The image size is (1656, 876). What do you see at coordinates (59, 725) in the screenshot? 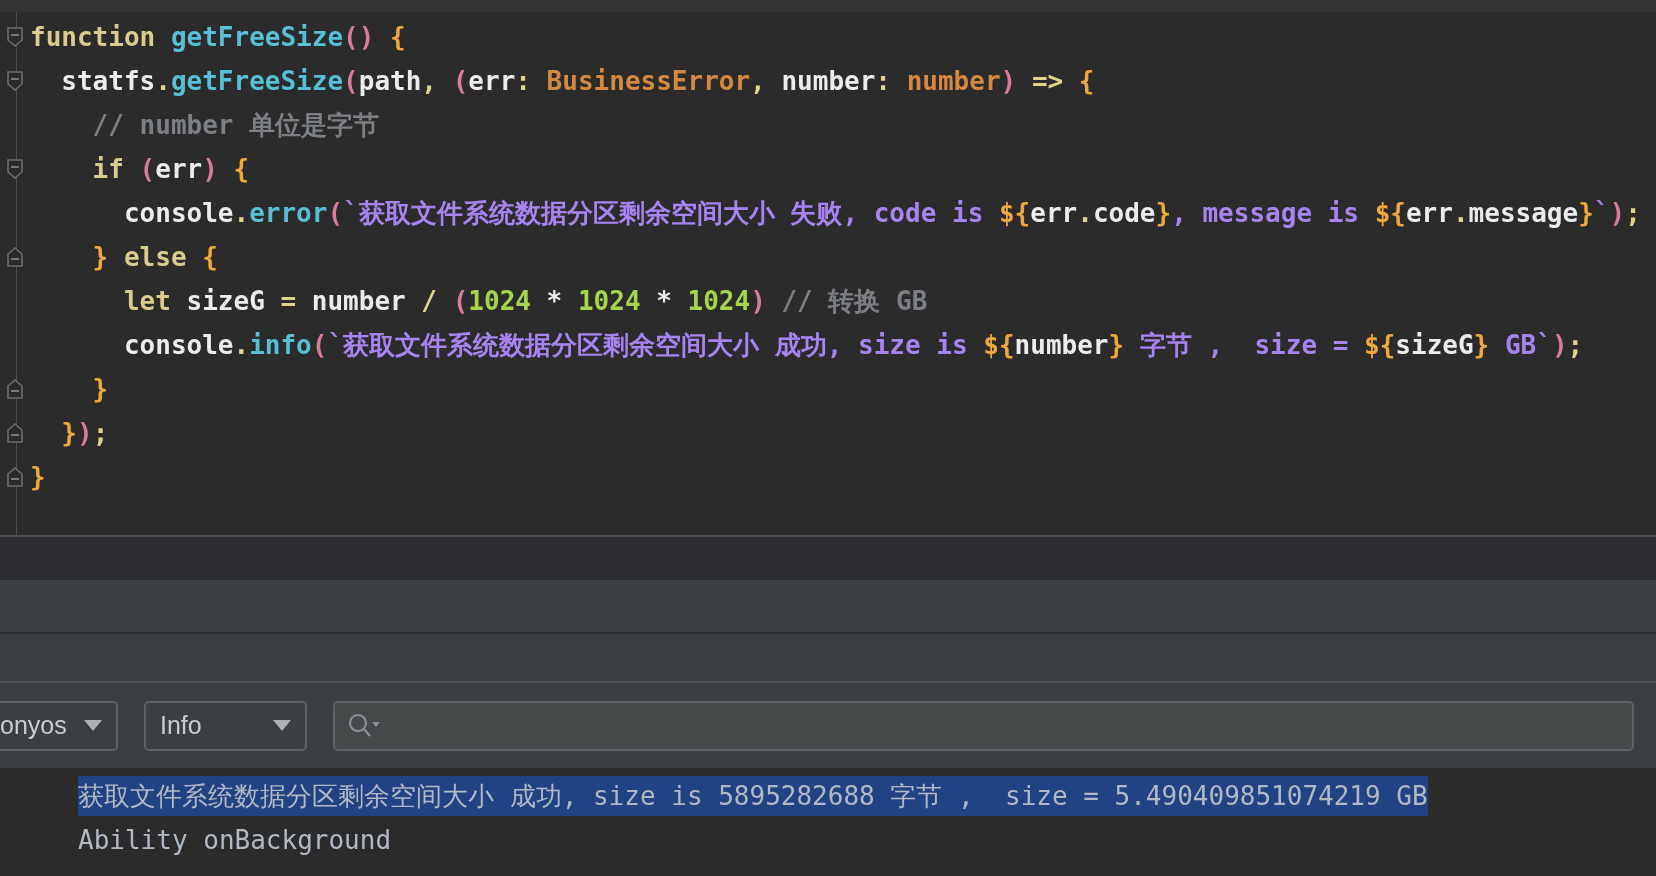
I see `process-dropdown: onyos` at bounding box center [59, 725].